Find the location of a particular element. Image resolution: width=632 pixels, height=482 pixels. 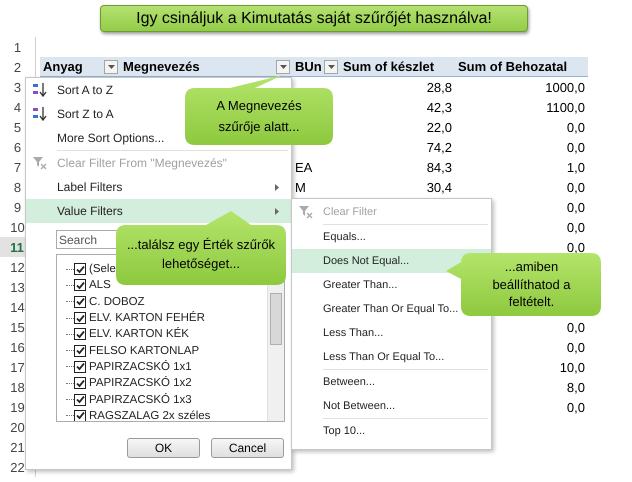

checklist-label: ELV. KARTON KÉK is located at coordinates (139, 334).